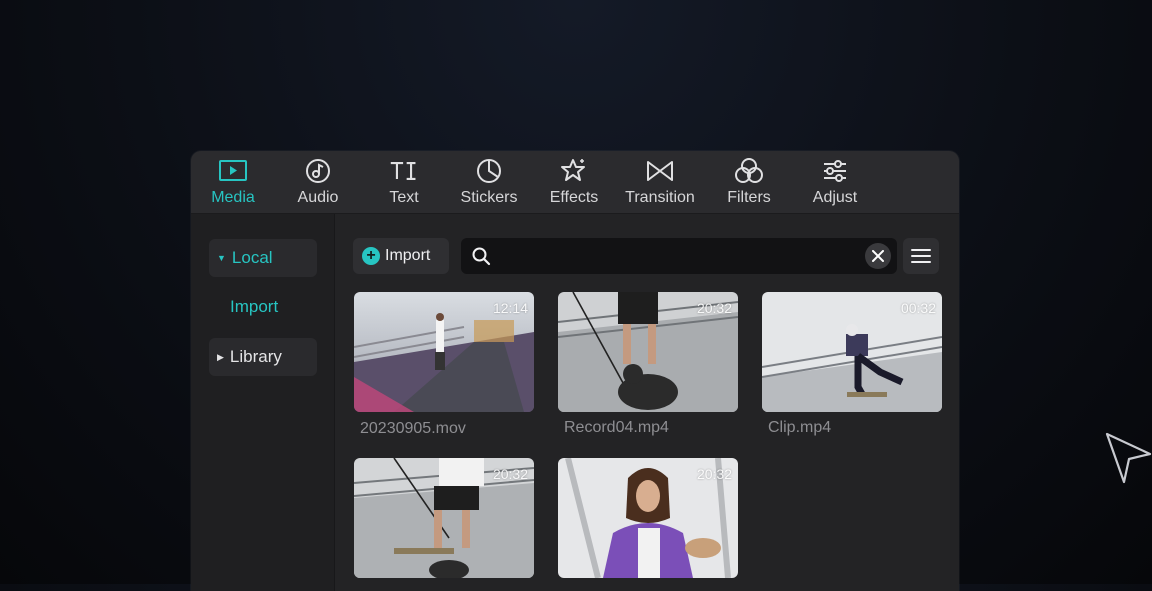 The width and height of the screenshot is (1152, 591). Describe the element at coordinates (408, 255) in the screenshot. I see `import-button-label: Import` at that location.